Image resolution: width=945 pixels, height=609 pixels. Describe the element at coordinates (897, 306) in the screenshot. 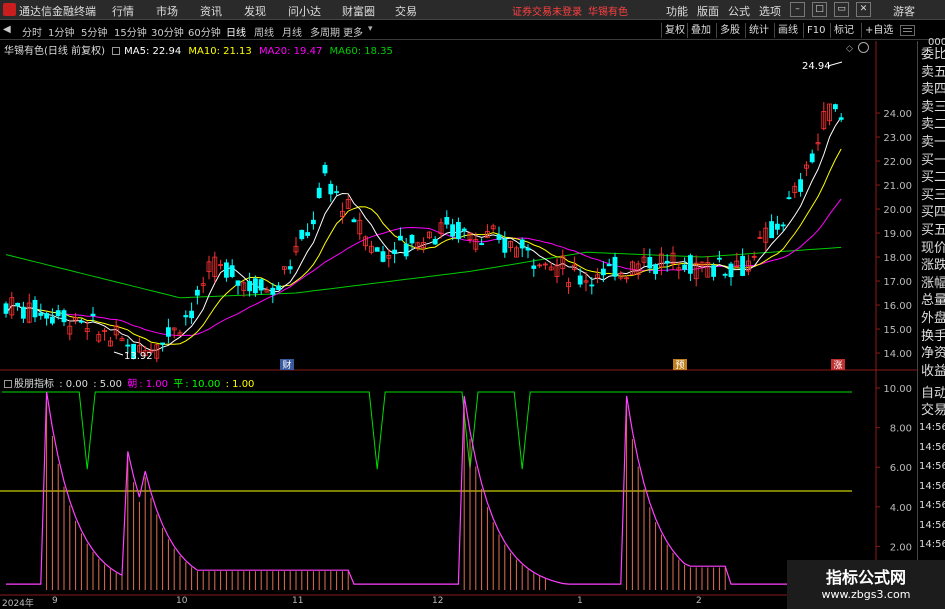

I see `price-tick-label: 16.00` at that location.